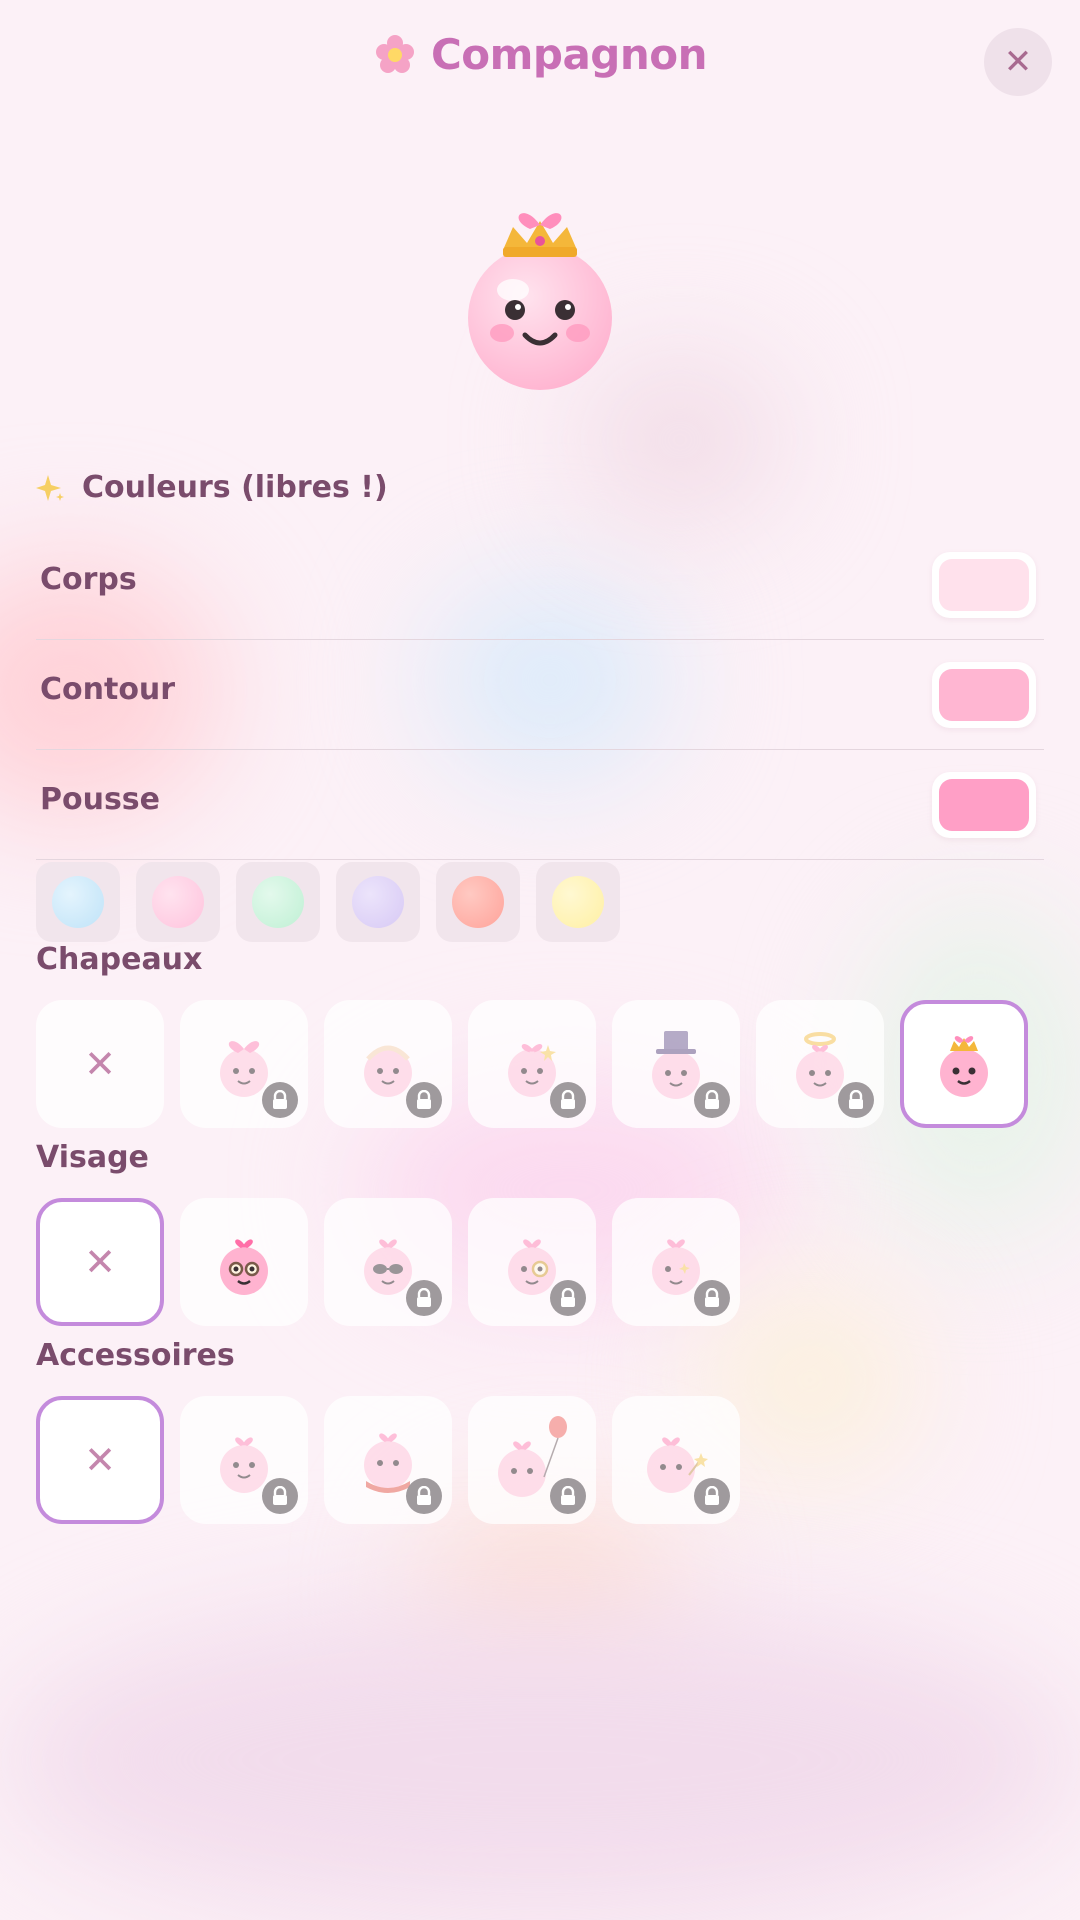 Image resolution: width=1080 pixels, height=1920 pixels. Describe the element at coordinates (244, 1064) in the screenshot. I see `hat-bow-option` at that location.